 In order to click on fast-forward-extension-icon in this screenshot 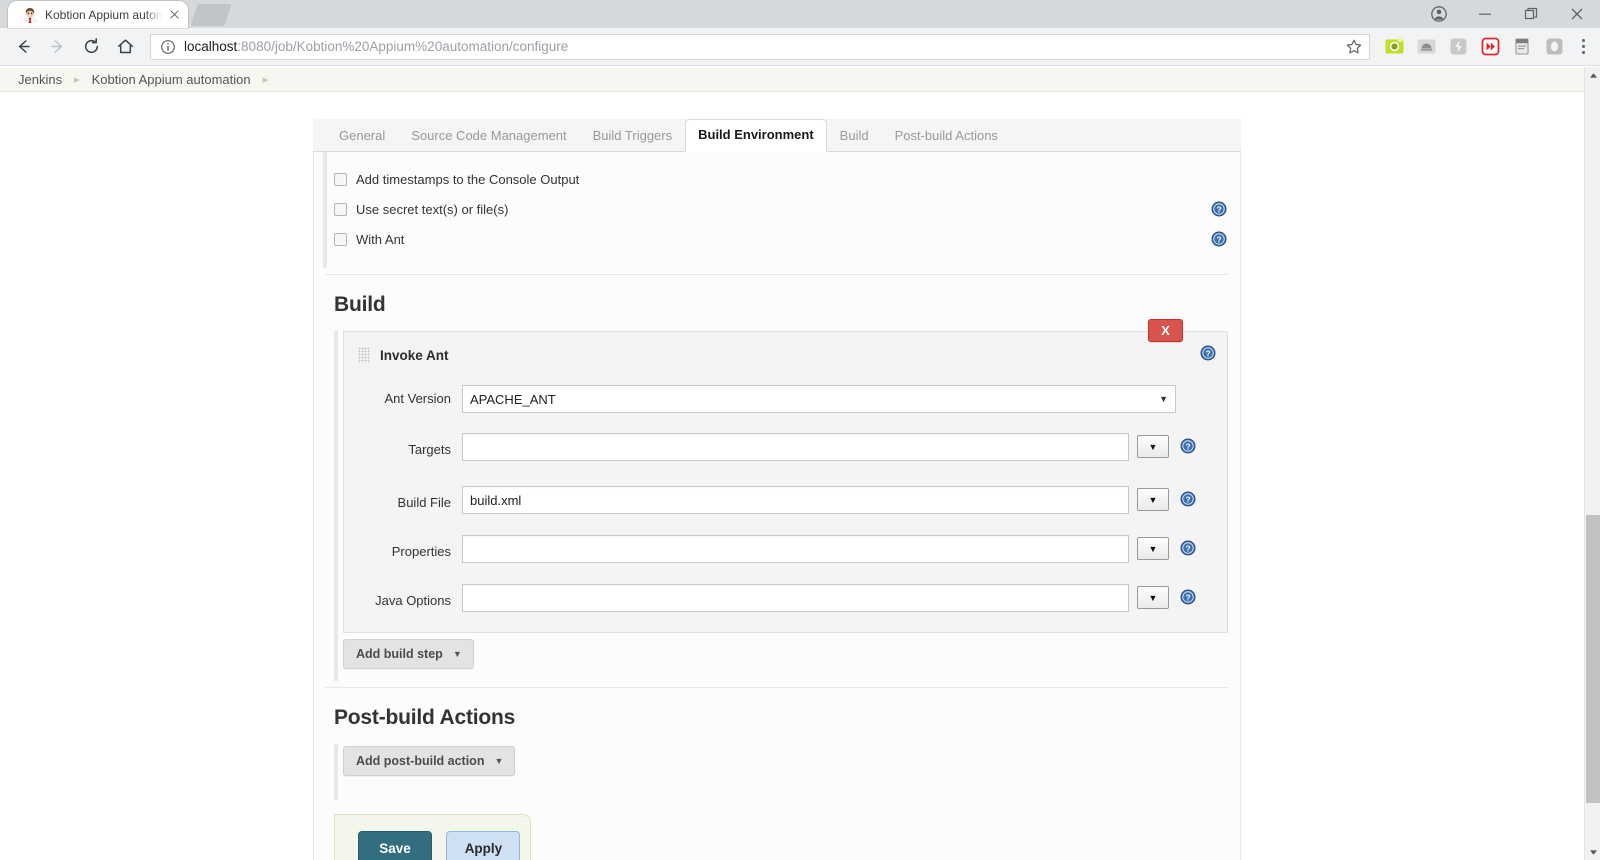, I will do `click(1490, 47)`.